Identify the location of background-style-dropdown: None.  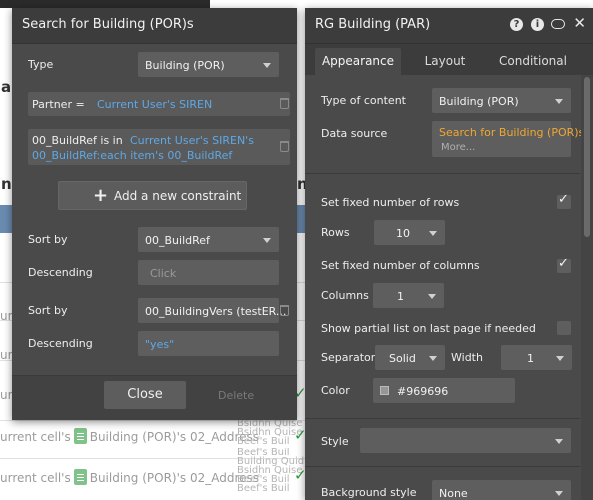
(501, 490).